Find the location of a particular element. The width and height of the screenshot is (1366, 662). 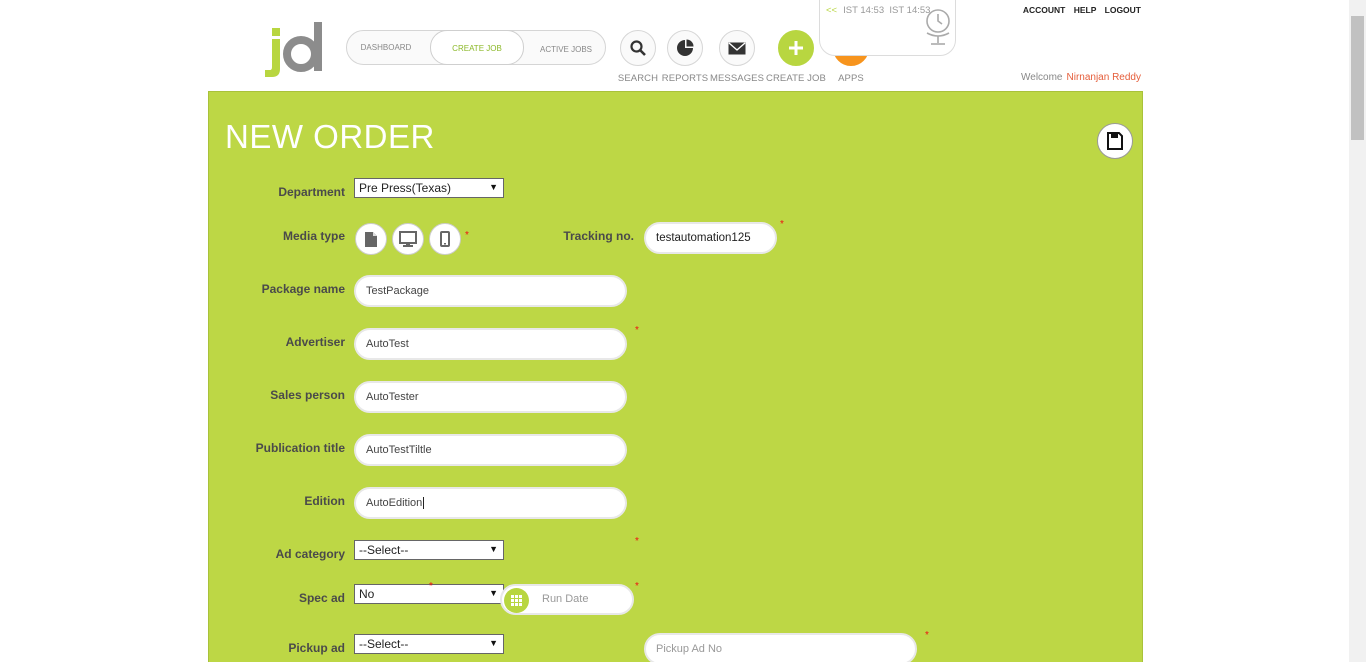

clock-times: << IST 14:53 IST 14:53 is located at coordinates (878, 10).